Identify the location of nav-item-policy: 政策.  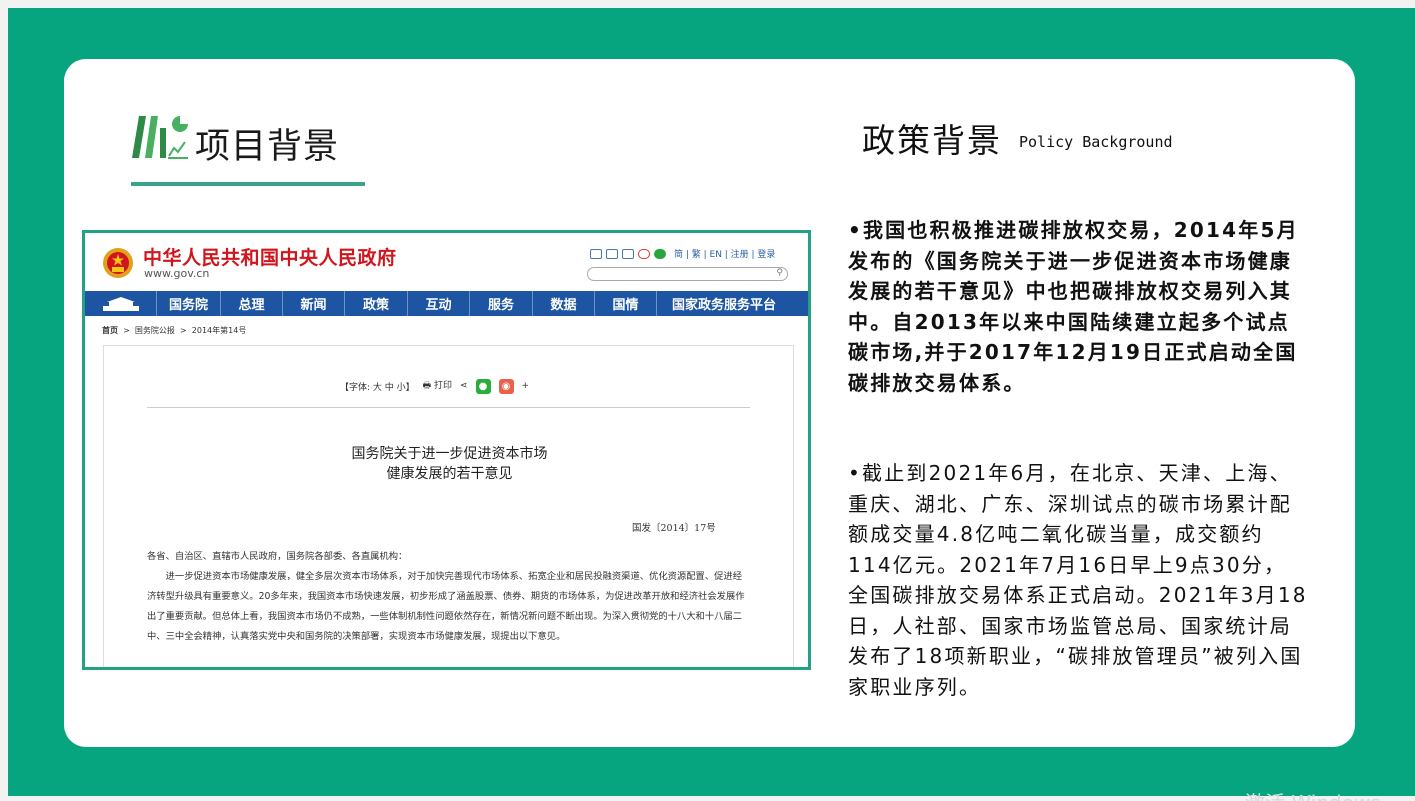
(375, 303).